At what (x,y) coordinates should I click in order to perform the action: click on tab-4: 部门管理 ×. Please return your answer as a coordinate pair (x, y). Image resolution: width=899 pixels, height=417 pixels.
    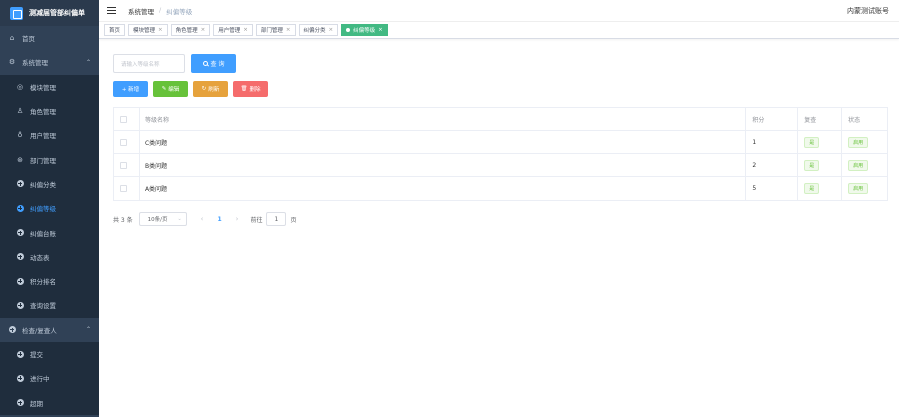
    Looking at the image, I should click on (275, 30).